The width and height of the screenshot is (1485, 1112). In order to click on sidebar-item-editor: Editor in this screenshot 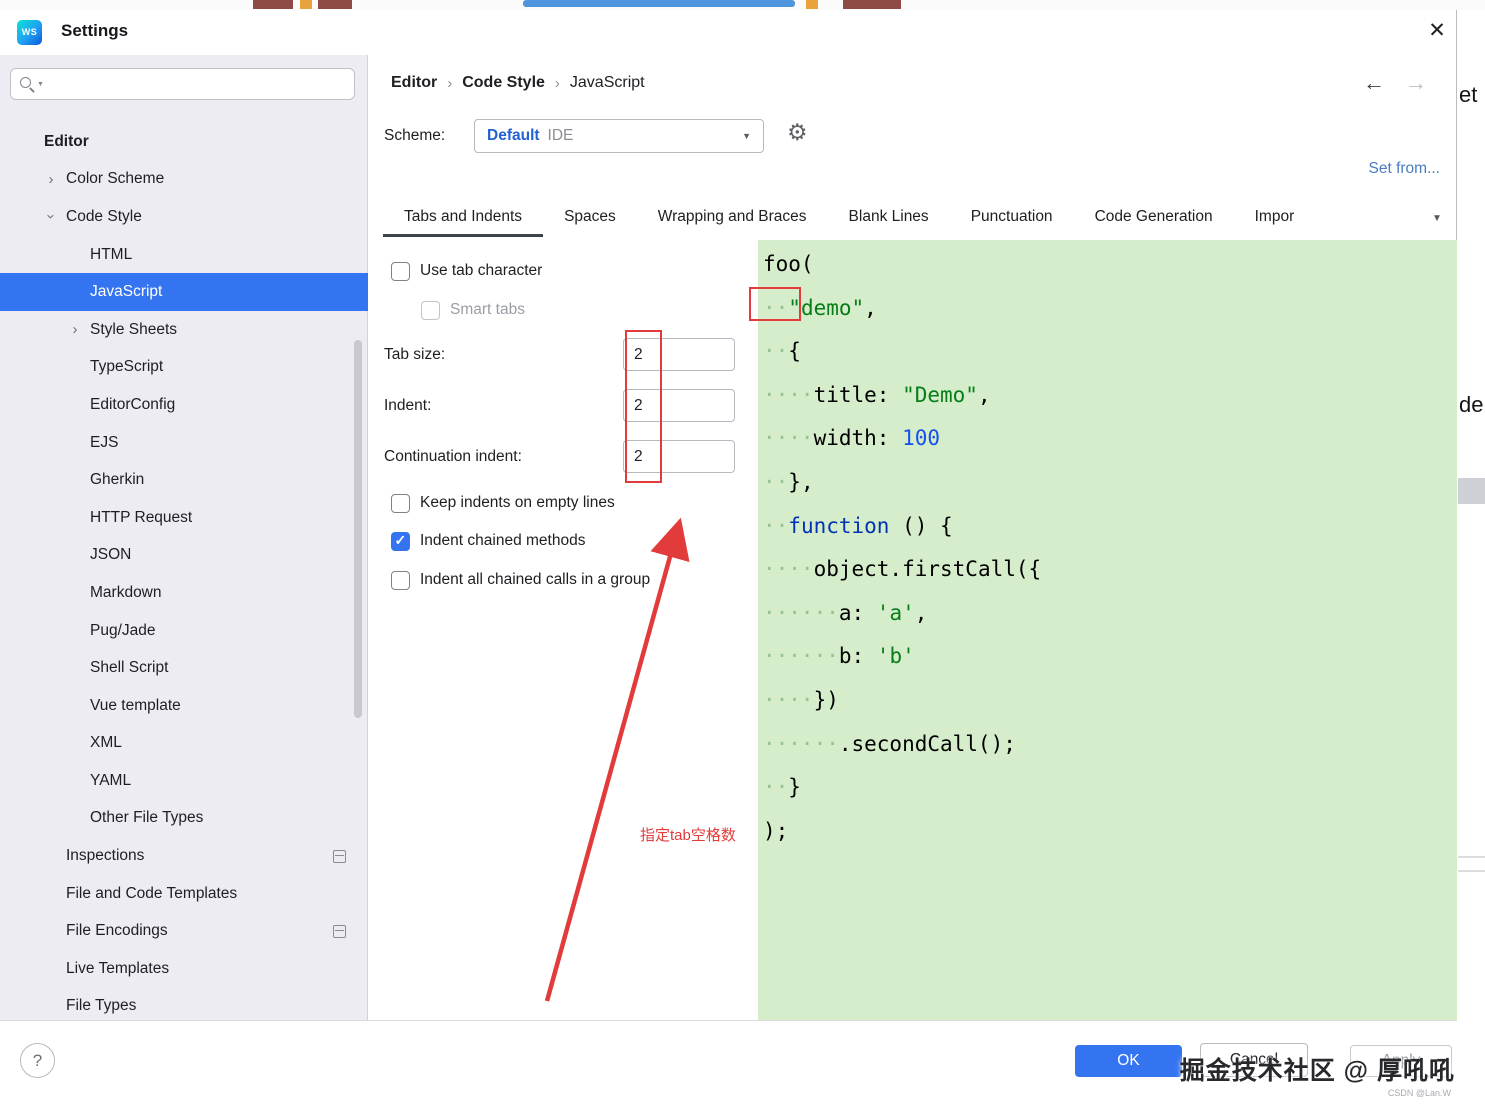, I will do `click(184, 142)`.